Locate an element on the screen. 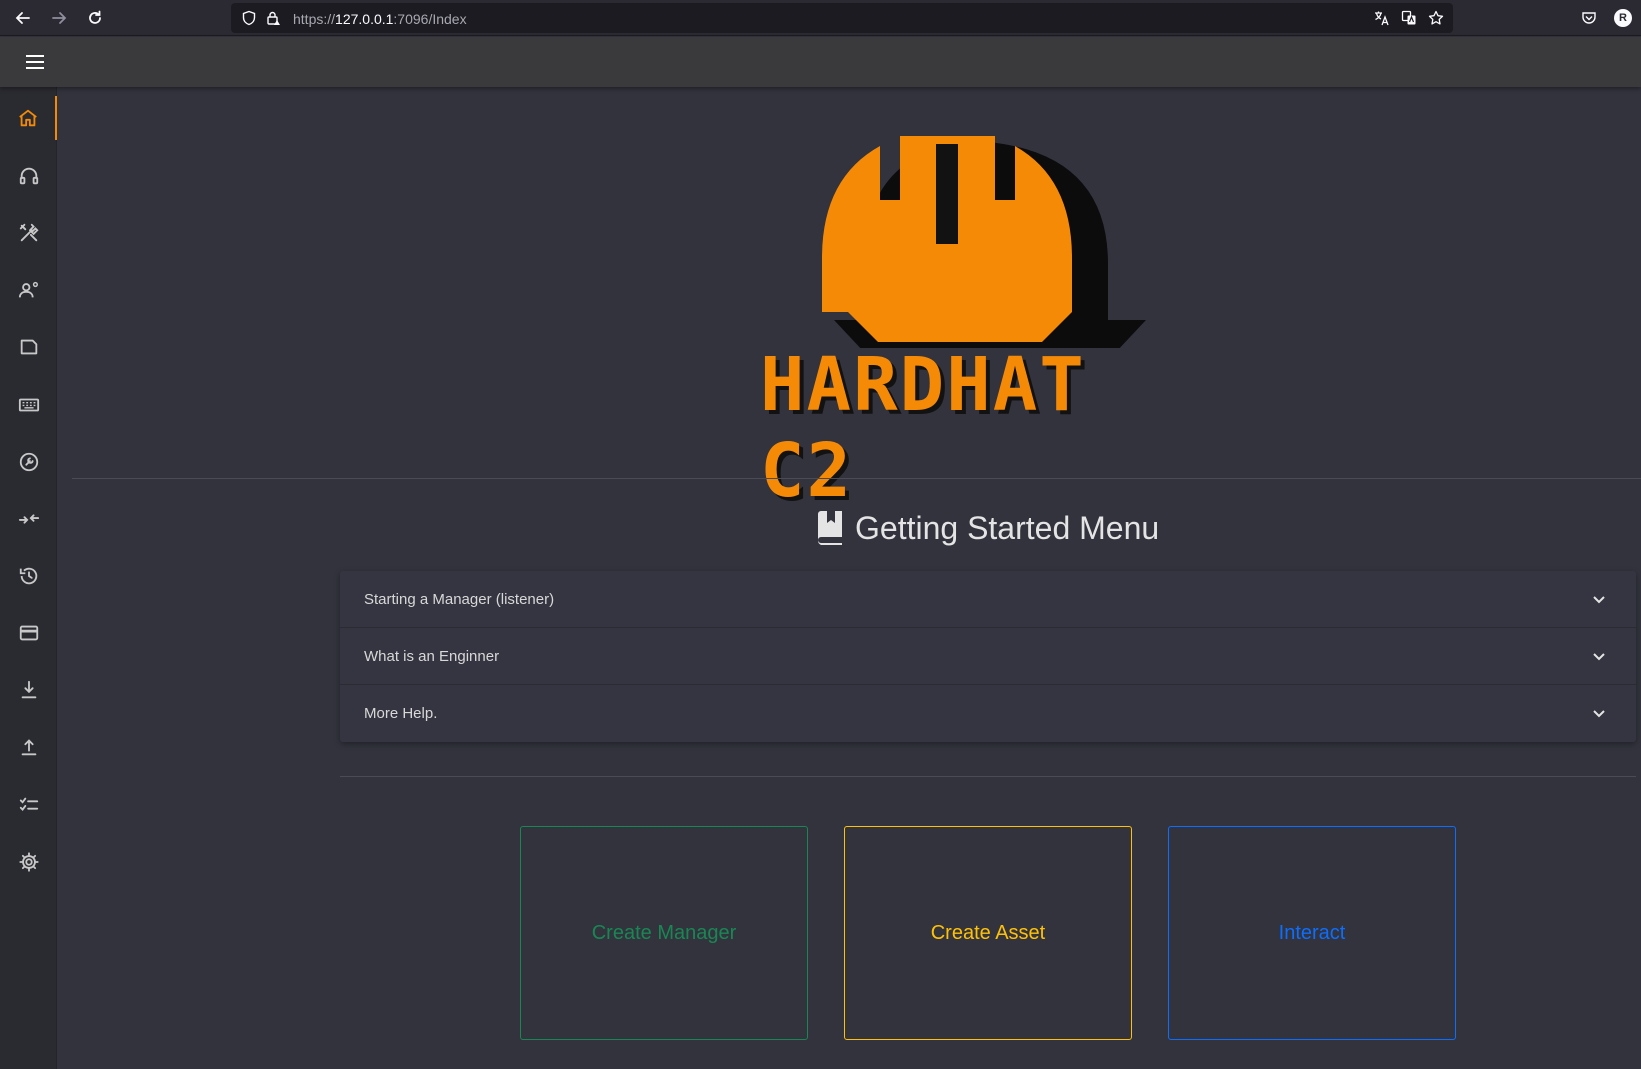  hamburger-icon is located at coordinates (35, 62).